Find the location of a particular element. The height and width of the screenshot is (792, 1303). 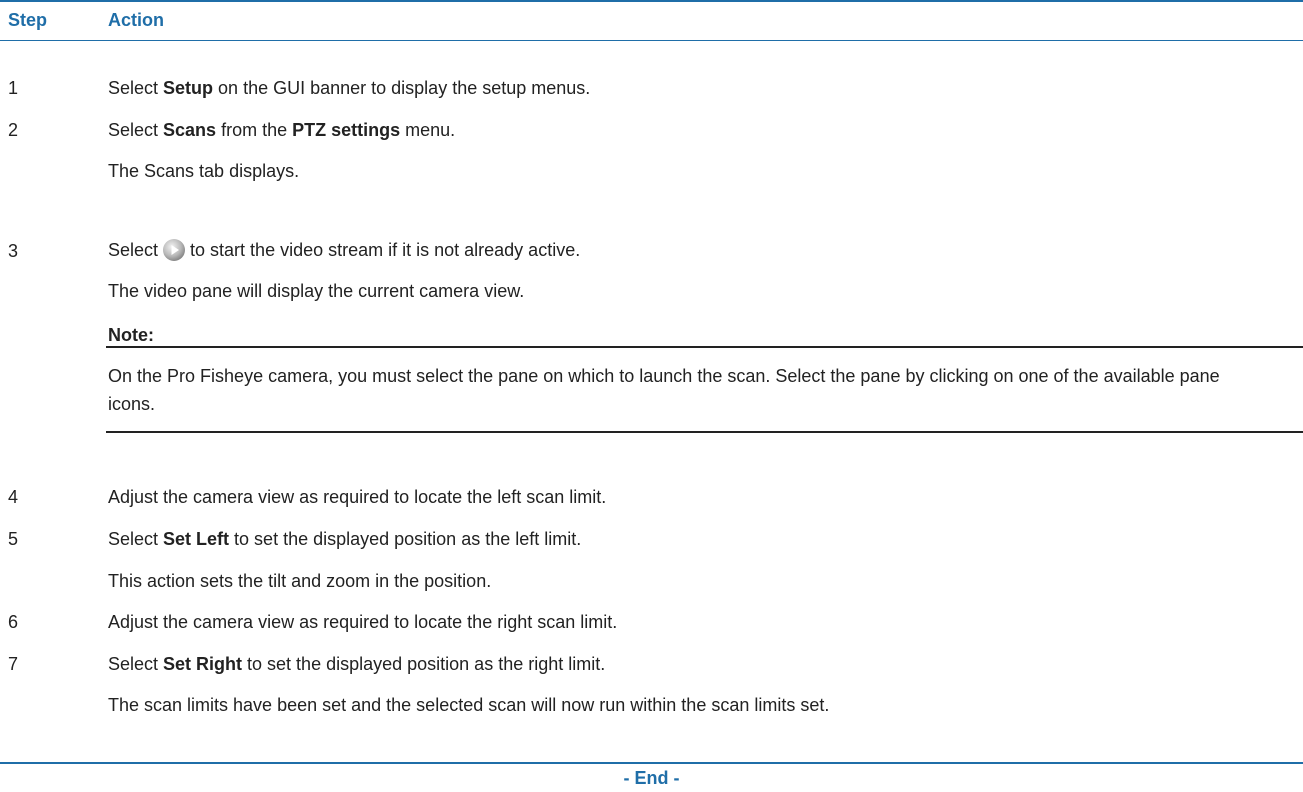

step-1-number: 1 is located at coordinates (13, 88).